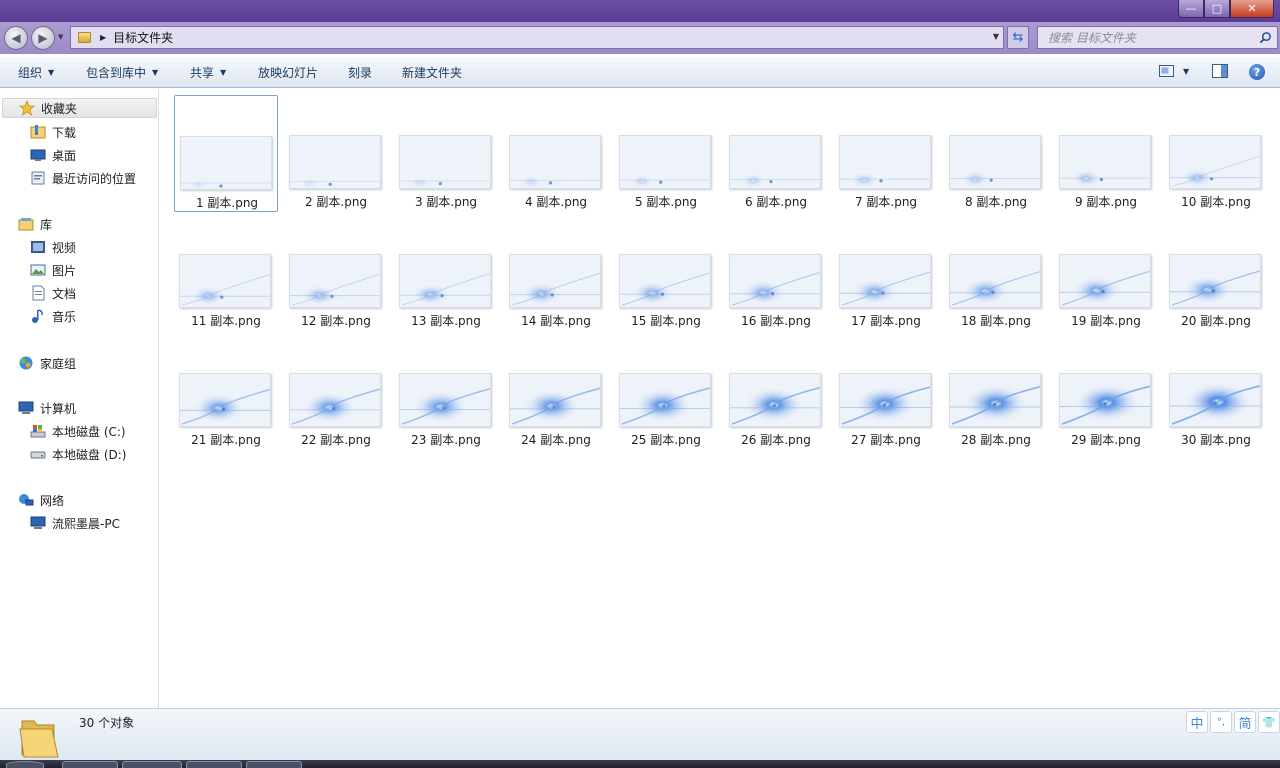 The width and height of the screenshot is (1280, 768). Describe the element at coordinates (360, 72) in the screenshot. I see `burn-button: 刻录` at that location.